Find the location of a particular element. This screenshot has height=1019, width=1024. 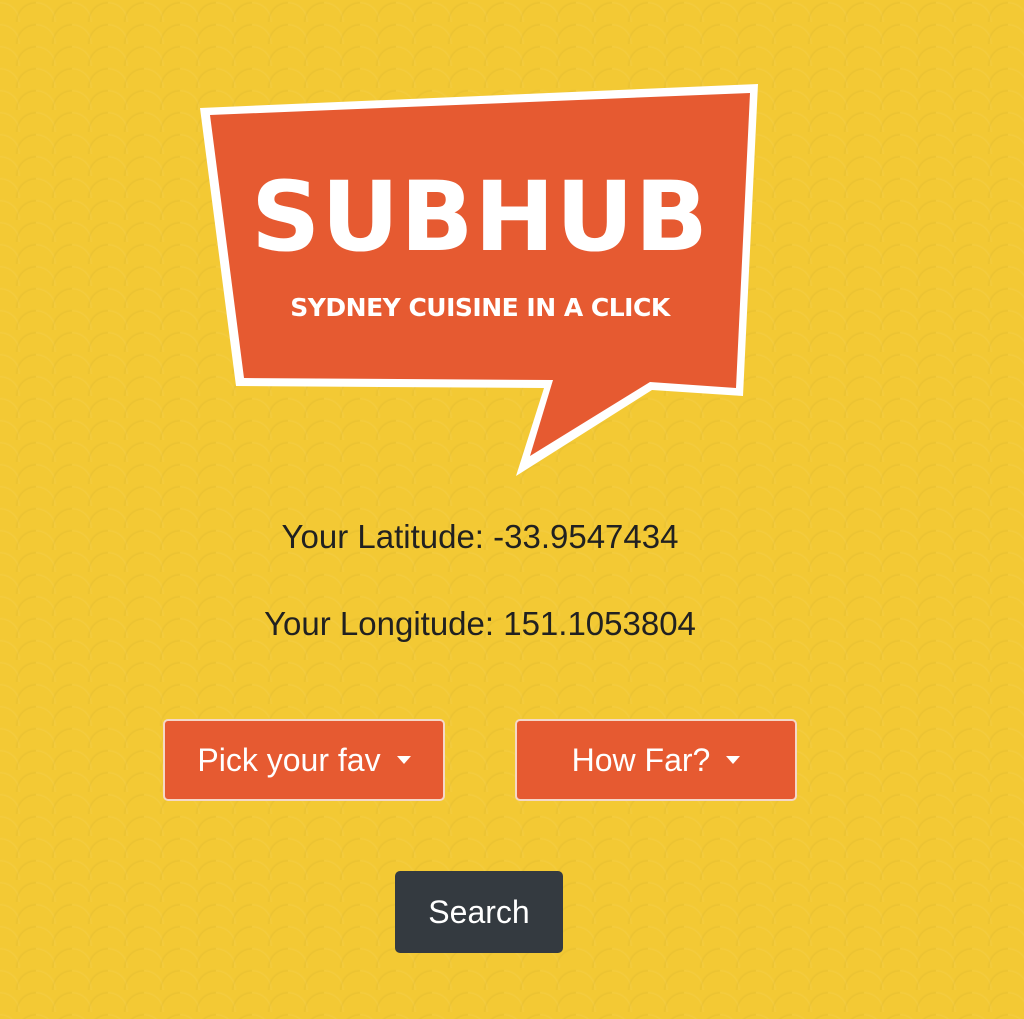

pick-favourite-dropdown: Pick your fav is located at coordinates (304, 760).